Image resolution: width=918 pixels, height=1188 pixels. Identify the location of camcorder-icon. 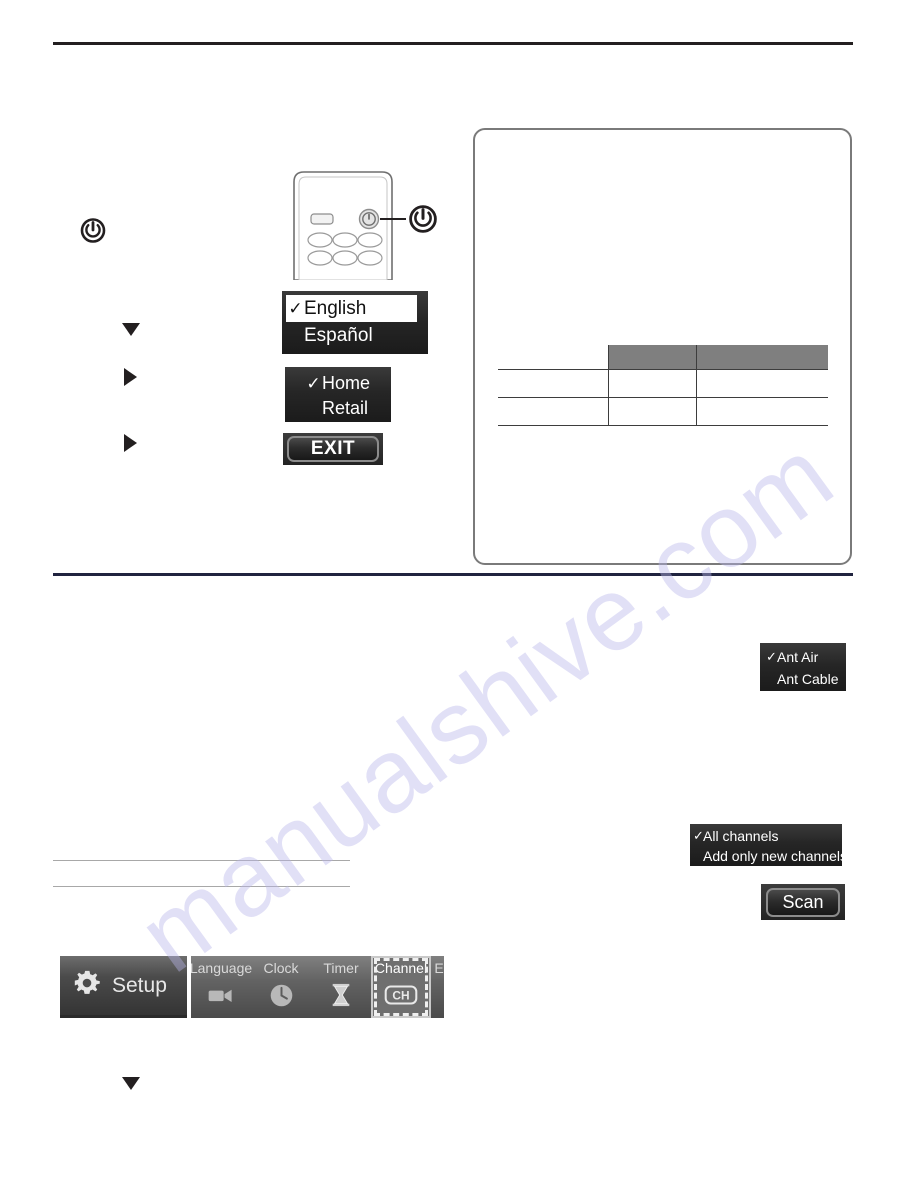
(221, 995).